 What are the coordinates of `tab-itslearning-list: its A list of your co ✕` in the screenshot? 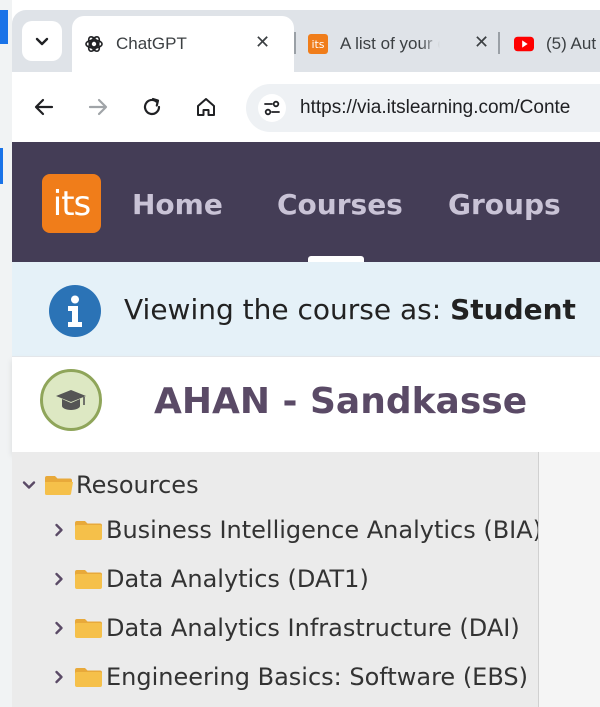 It's located at (396, 44).